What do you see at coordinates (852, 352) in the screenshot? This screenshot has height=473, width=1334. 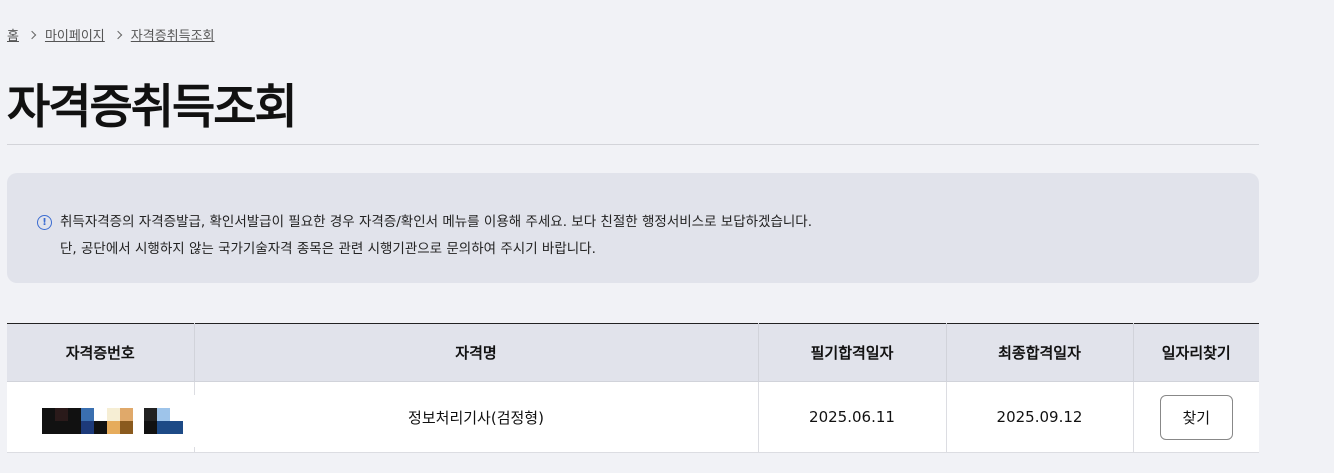 I see `header-written-date: 필기합격일자` at bounding box center [852, 352].